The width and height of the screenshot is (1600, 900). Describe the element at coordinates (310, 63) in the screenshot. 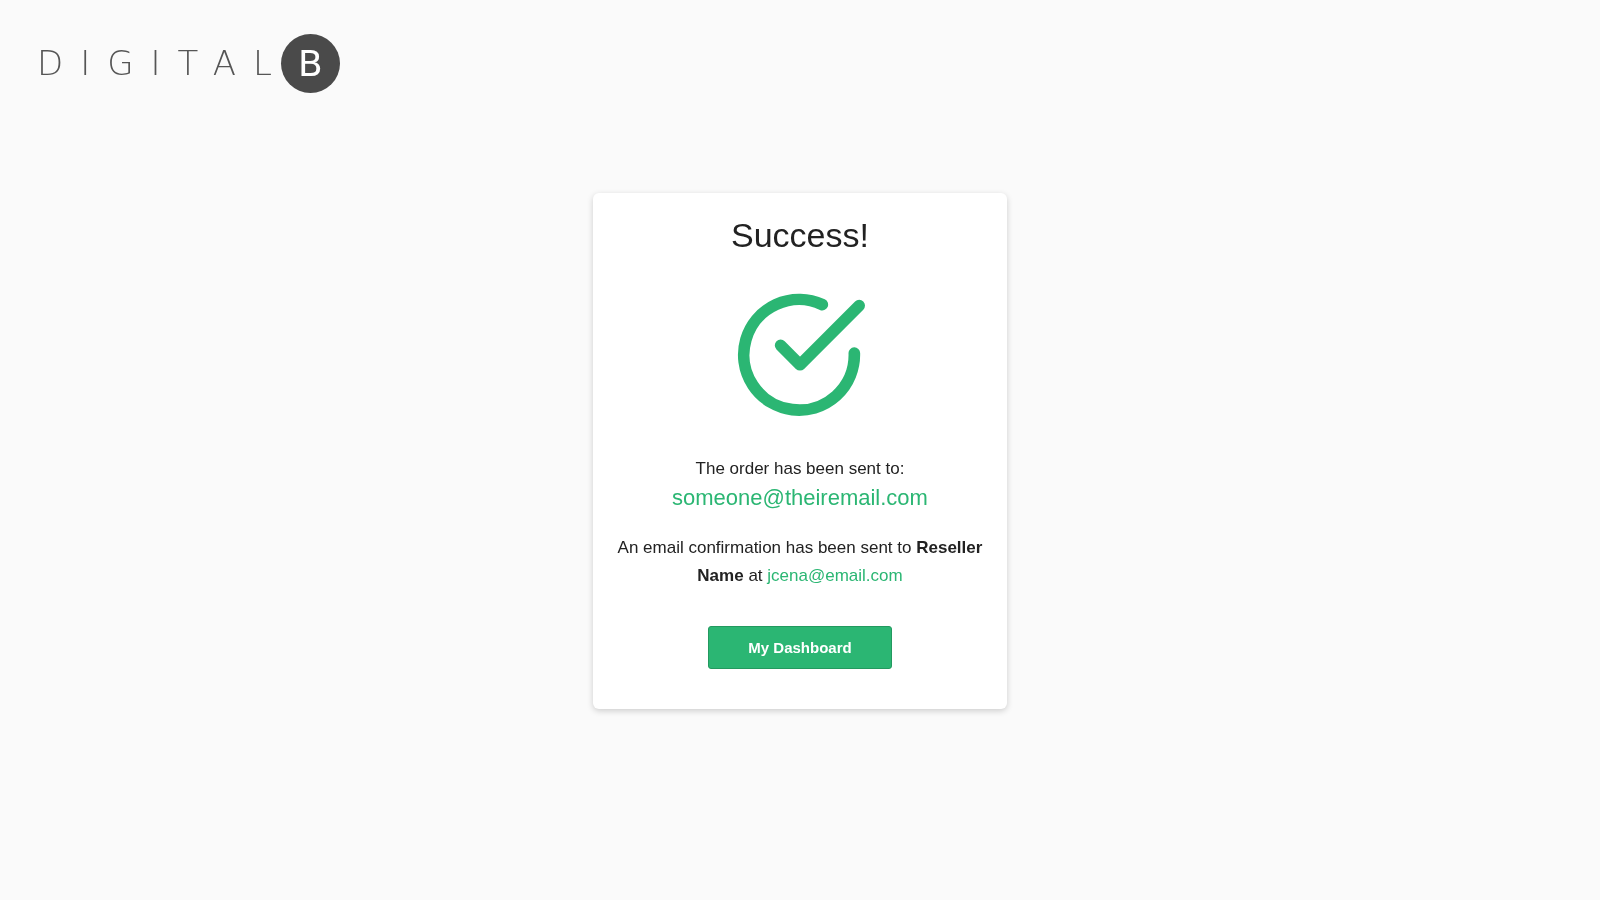

I see `logo-mark: B` at that location.